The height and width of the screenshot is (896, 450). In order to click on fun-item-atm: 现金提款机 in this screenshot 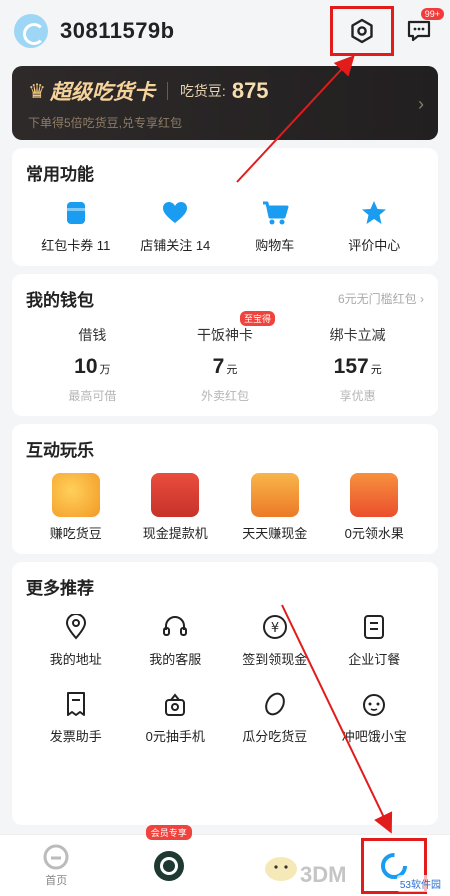, I will do `click(176, 507)`.